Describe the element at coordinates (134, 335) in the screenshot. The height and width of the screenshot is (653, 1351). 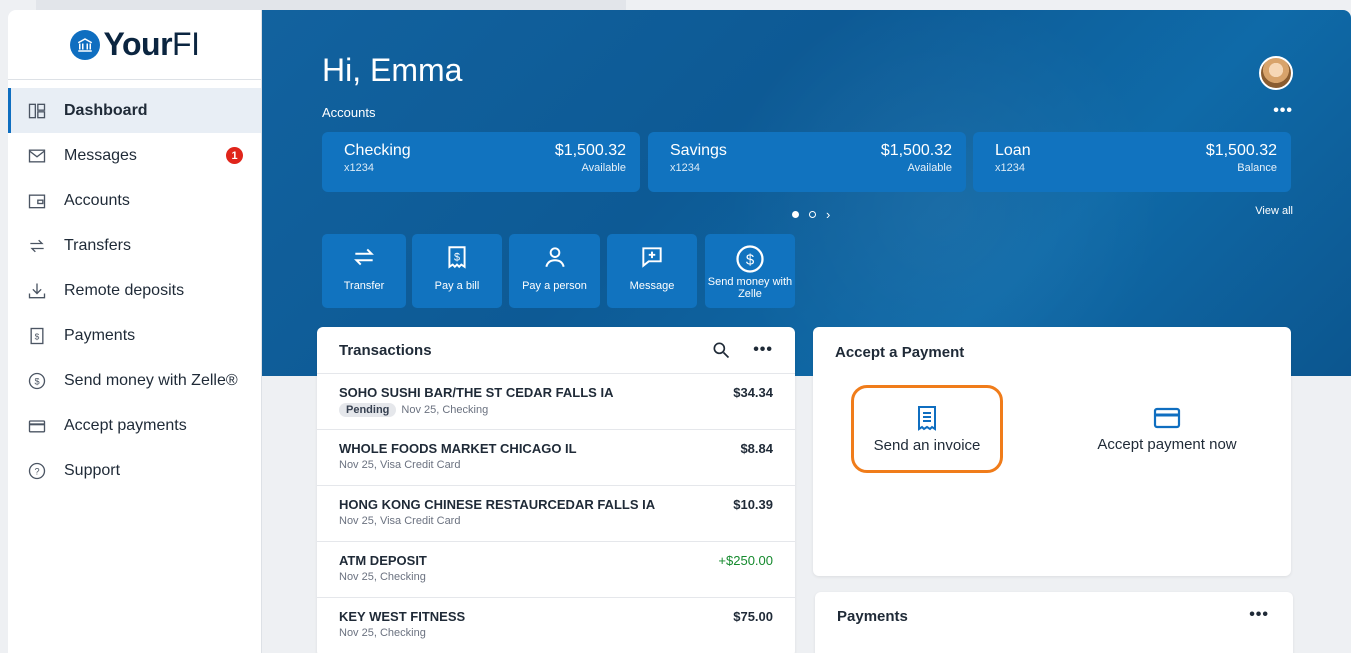
I see `sidebar-item-payments: $ Payments` at that location.